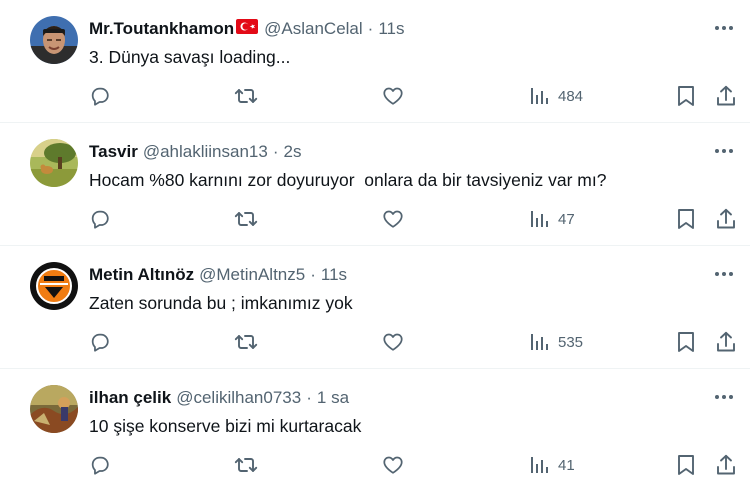  I want to click on views-button: 41, so click(552, 465).